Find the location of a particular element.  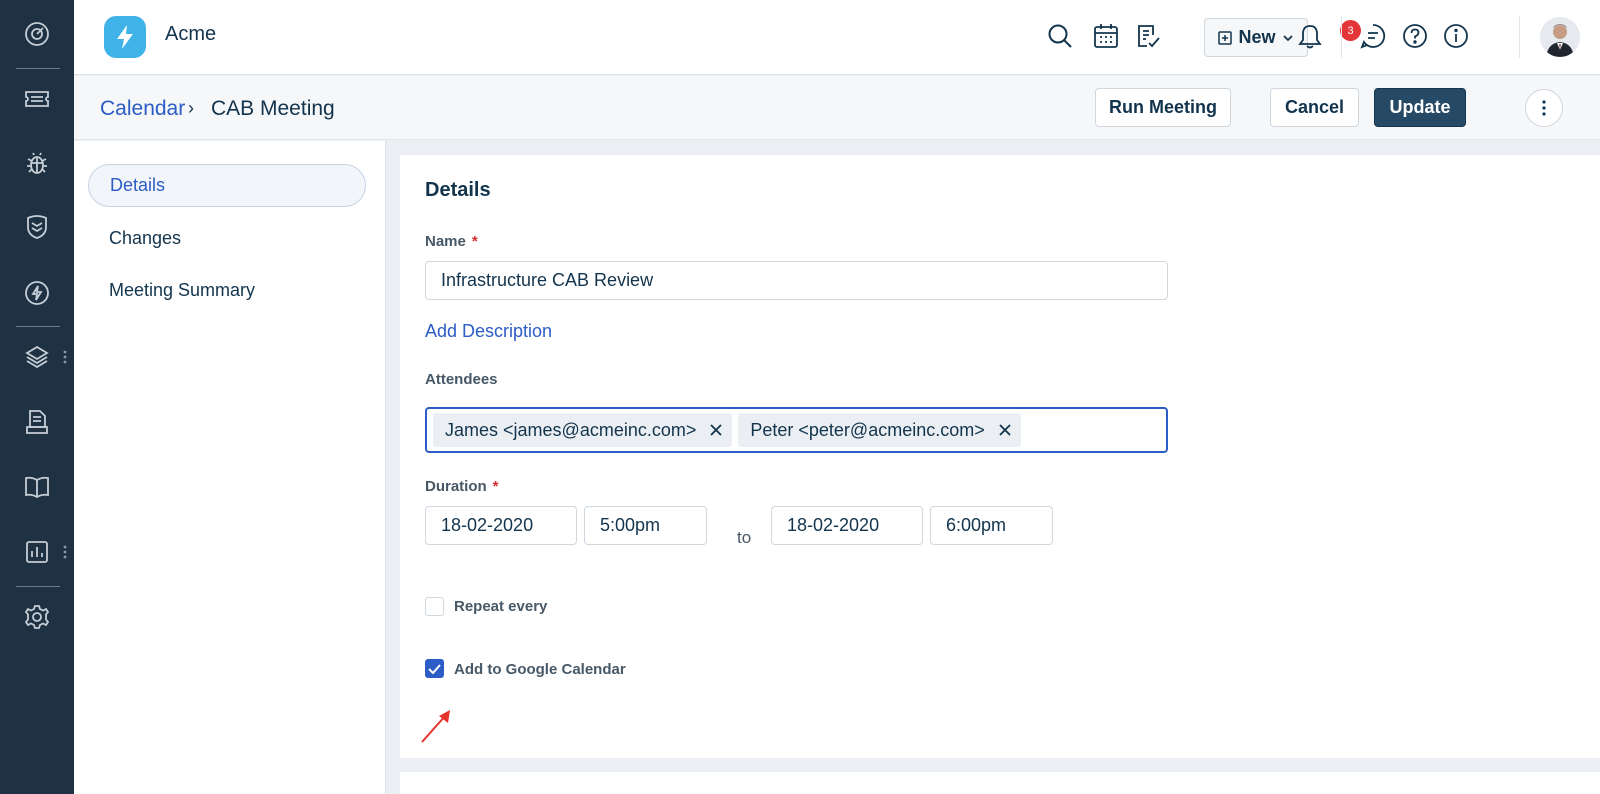

ticket-icon is located at coordinates (37, 99).